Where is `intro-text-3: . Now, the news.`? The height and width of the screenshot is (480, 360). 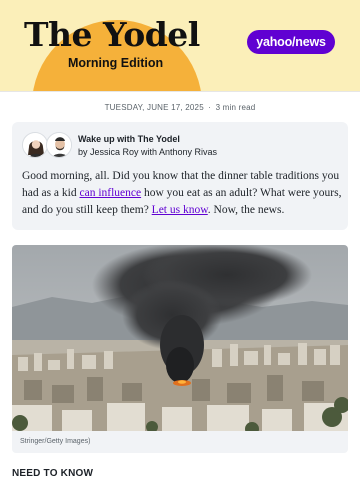 intro-text-3: . Now, the news. is located at coordinates (246, 210).